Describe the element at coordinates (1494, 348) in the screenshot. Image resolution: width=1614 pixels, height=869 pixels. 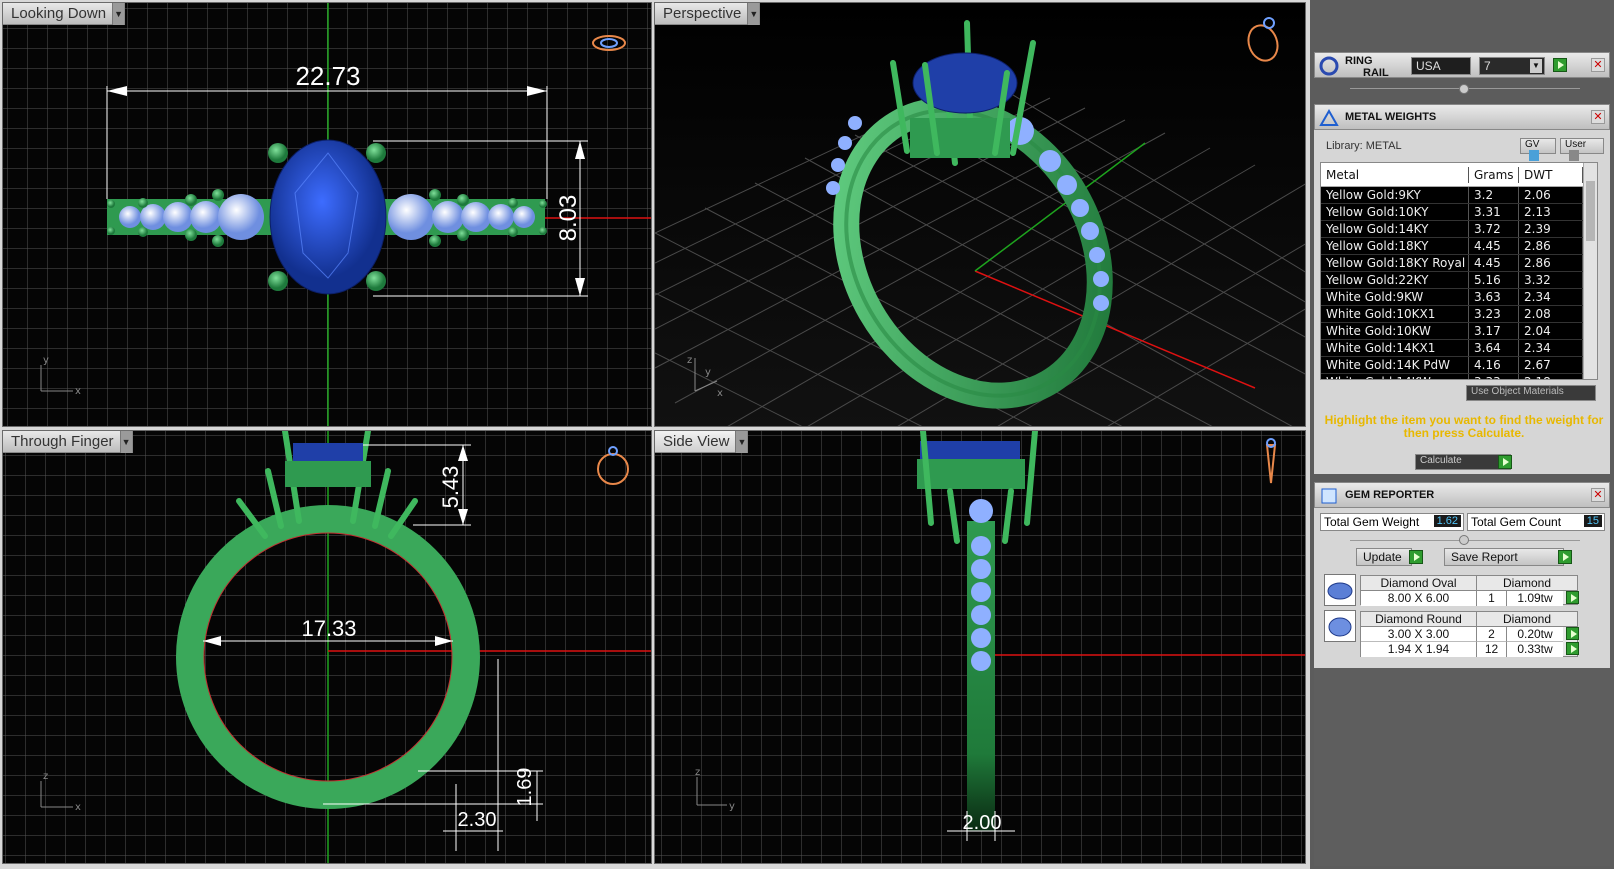
I see `grams-cell: 3.64` at that location.